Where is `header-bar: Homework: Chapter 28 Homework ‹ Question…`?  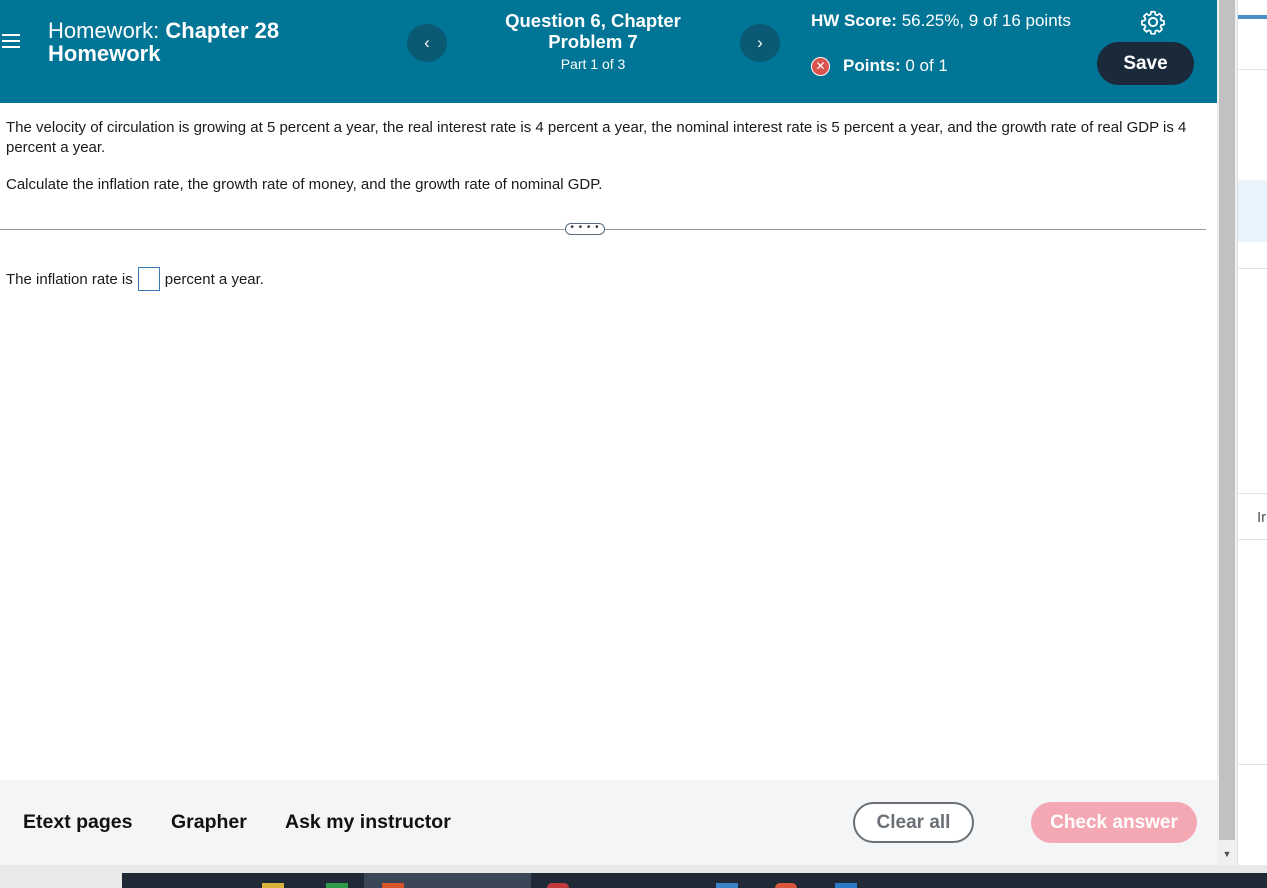 header-bar: Homework: Chapter 28 Homework ‹ Question… is located at coordinates (608, 51).